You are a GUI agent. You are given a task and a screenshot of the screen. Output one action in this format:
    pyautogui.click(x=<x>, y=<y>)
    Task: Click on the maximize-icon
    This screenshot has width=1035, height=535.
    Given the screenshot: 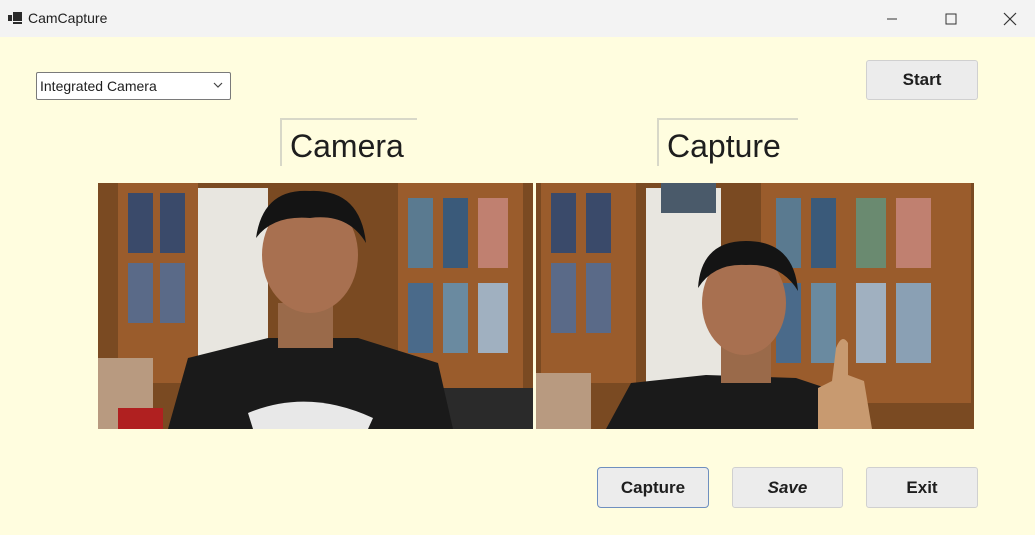 What is the action you would take?
    pyautogui.click(x=951, y=18)
    